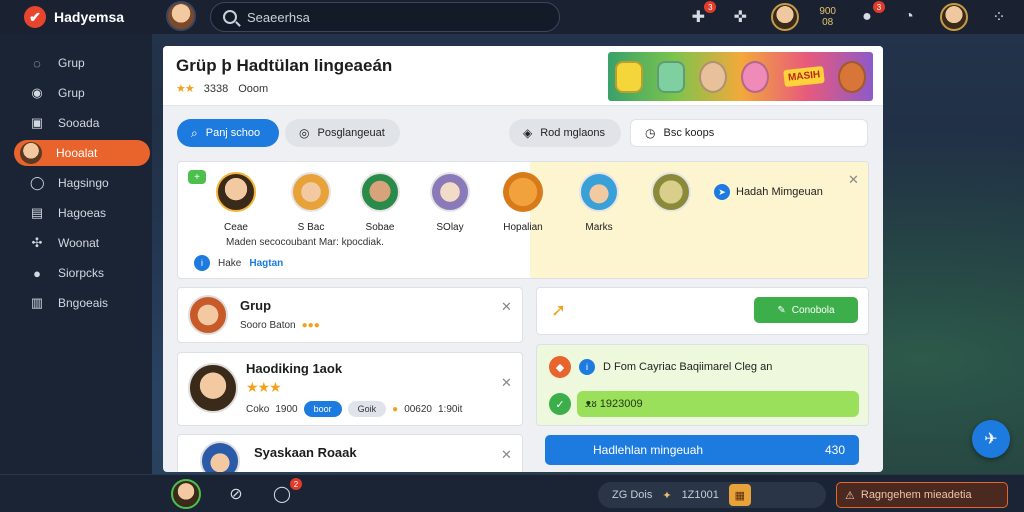 This screenshot has height=512, width=1024. Describe the element at coordinates (286, 492) in the screenshot. I see `chat-bubble-icon: ◯ 2` at that location.